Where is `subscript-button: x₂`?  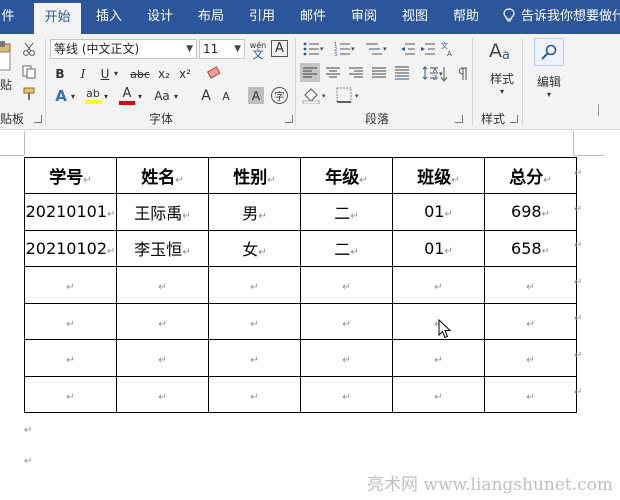 subscript-button: x₂ is located at coordinates (164, 74).